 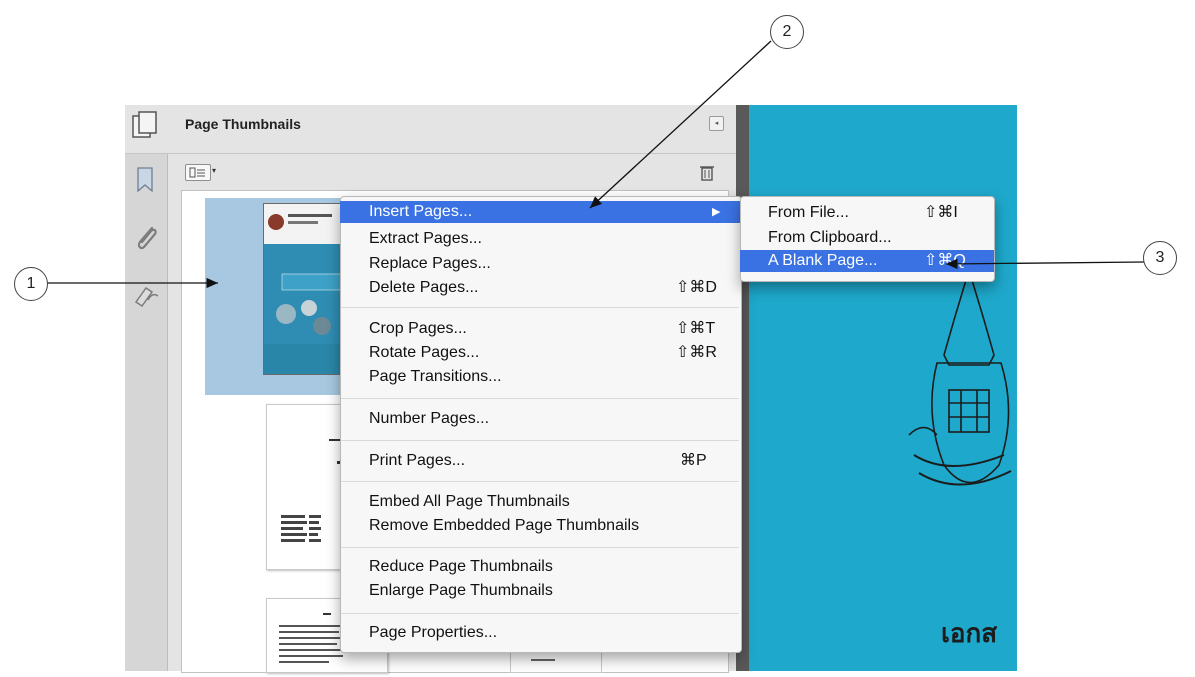 What do you see at coordinates (787, 32) in the screenshot?
I see `callout-2: 2` at bounding box center [787, 32].